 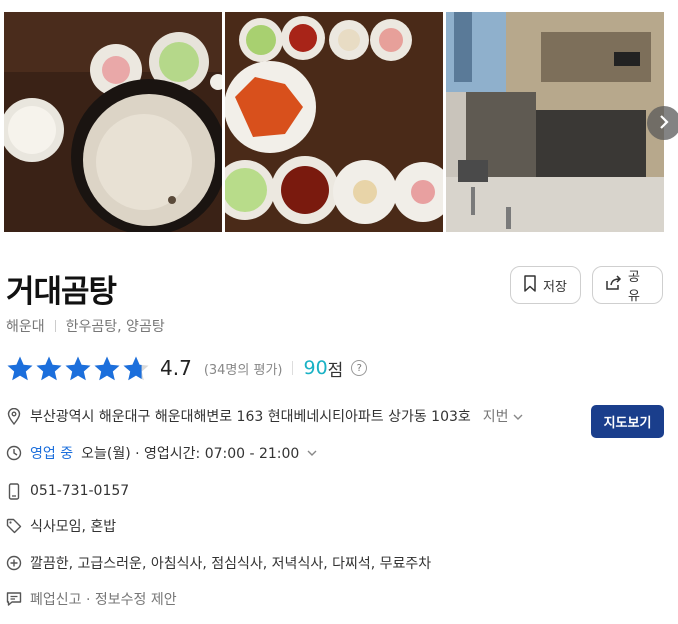 I want to click on plus-circle-icon, so click(x=14, y=563).